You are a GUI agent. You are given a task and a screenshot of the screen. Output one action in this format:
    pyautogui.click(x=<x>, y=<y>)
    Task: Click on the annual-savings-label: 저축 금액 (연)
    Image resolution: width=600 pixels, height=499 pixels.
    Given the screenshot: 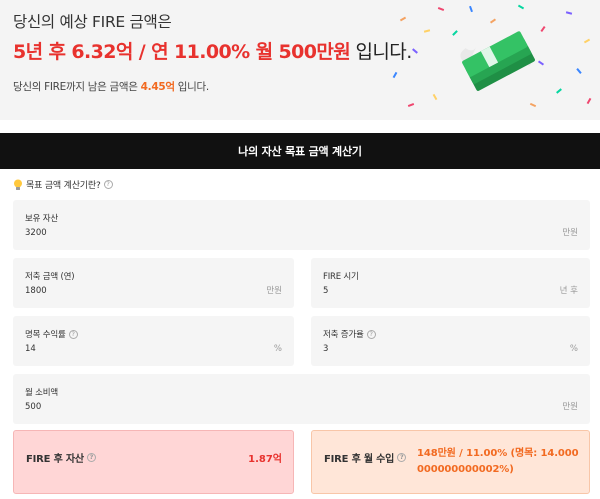 What is the action you would take?
    pyautogui.click(x=50, y=276)
    